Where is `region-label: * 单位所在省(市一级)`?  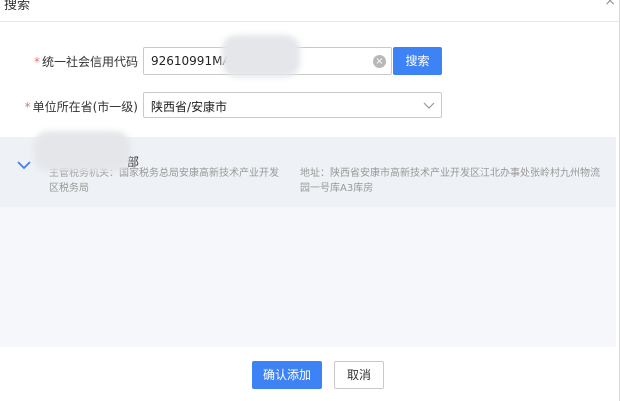 region-label: * 单位所在省(市一级) is located at coordinates (81, 107).